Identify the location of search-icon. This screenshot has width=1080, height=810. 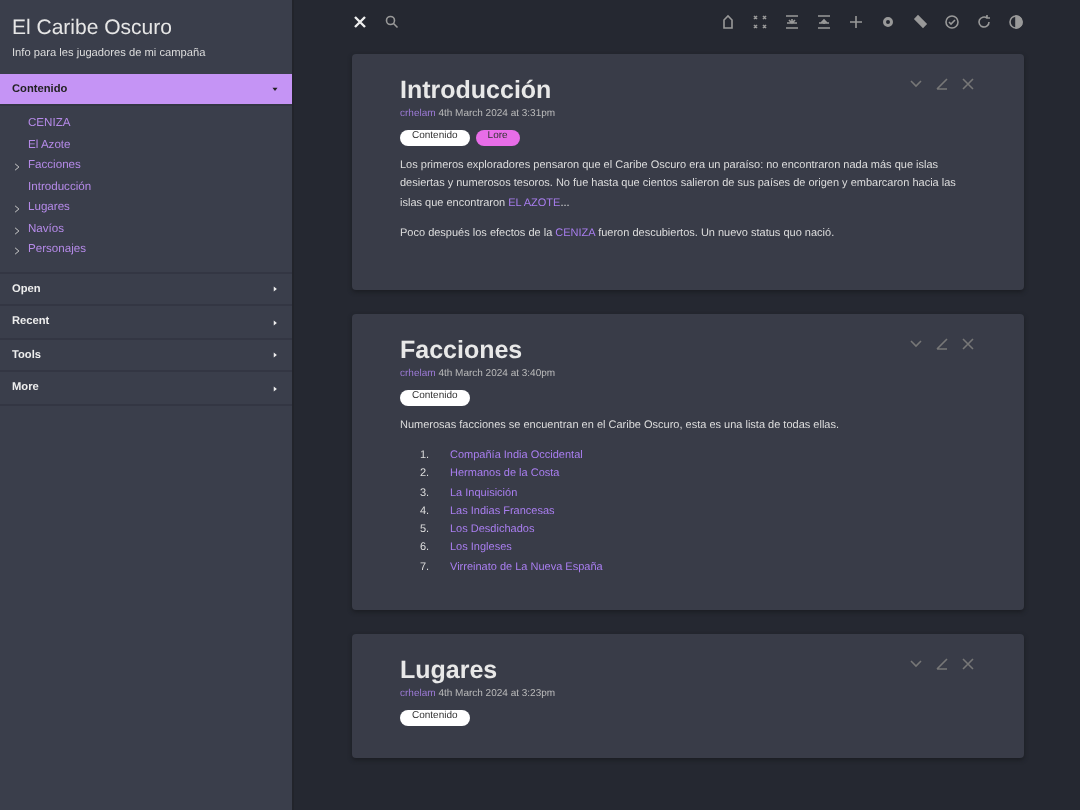
(392, 22).